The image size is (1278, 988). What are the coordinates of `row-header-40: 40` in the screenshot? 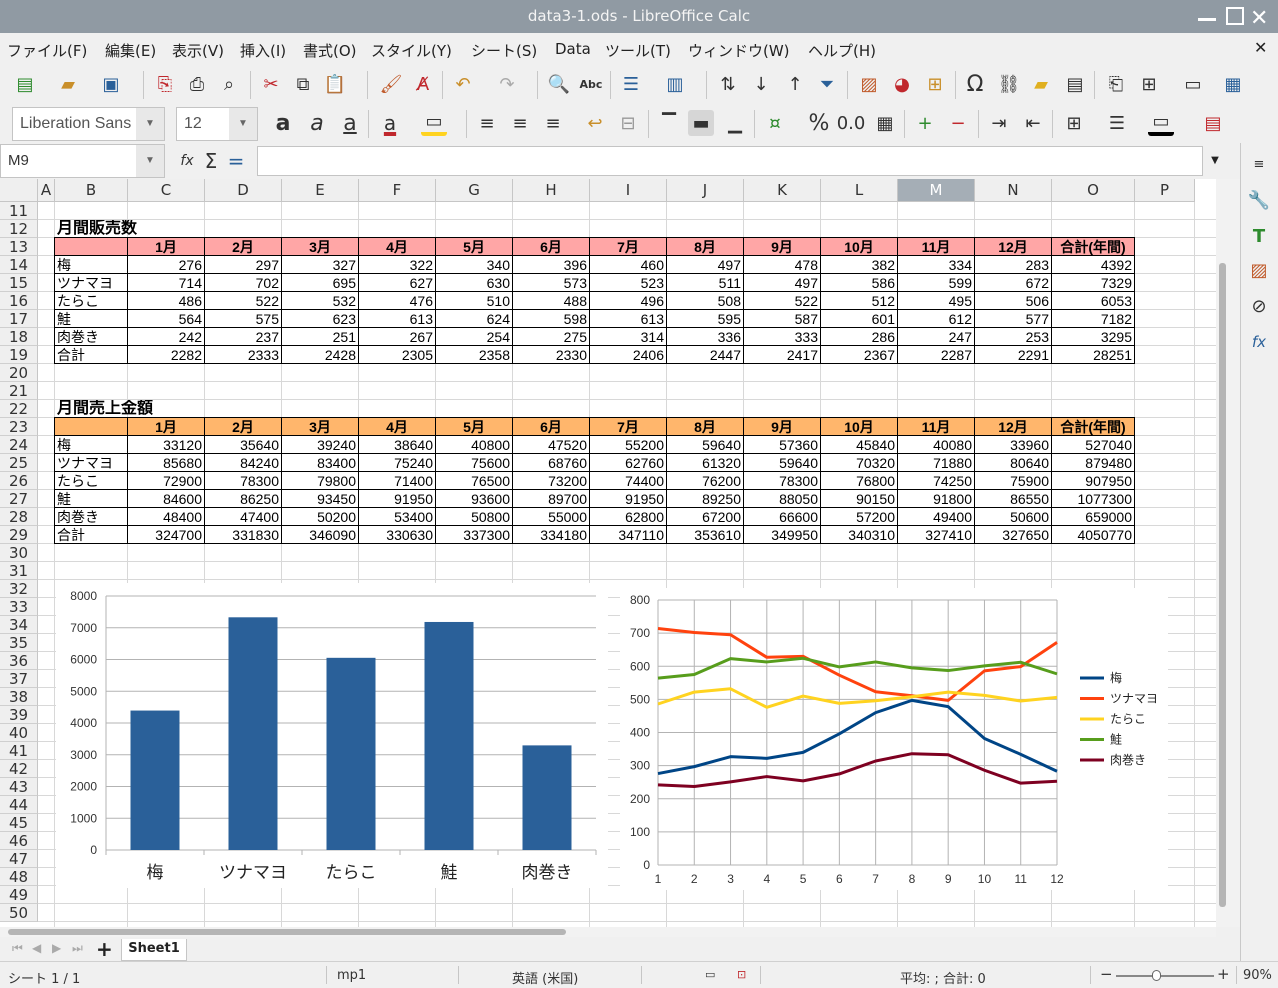 It's located at (19, 733).